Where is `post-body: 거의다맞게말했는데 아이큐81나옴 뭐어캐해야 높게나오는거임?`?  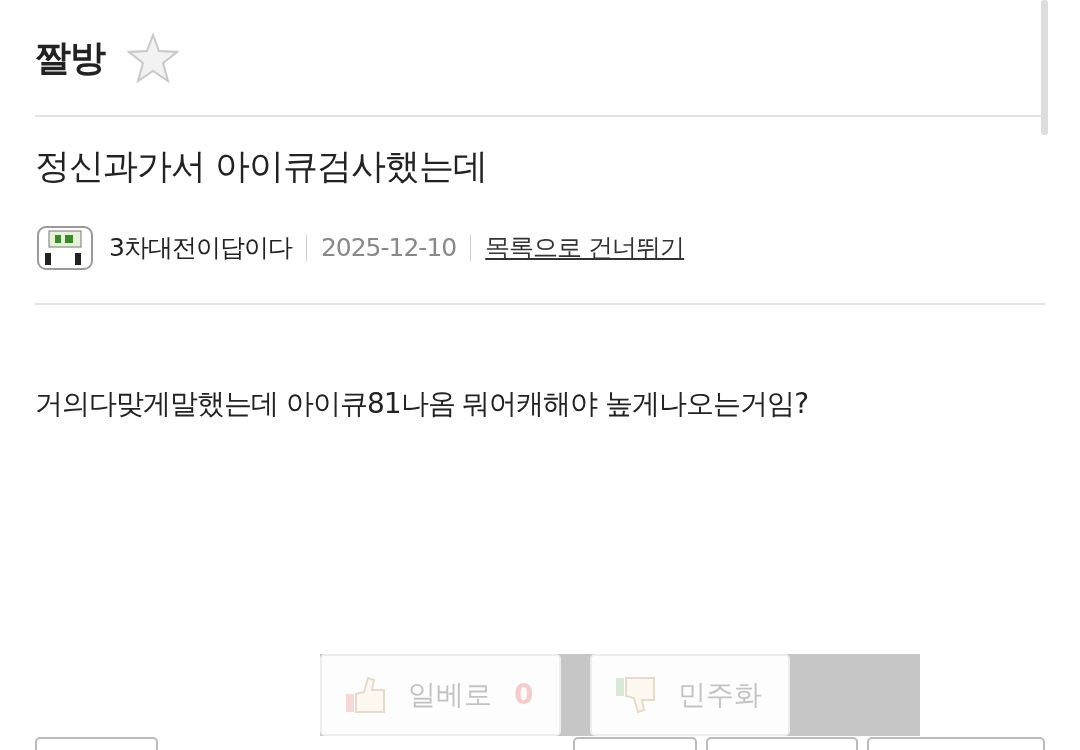
post-body: 거의다맞게말했는데 아이큐81나옴 뭐어캐해야 높게나오는거임? is located at coordinates (422, 404).